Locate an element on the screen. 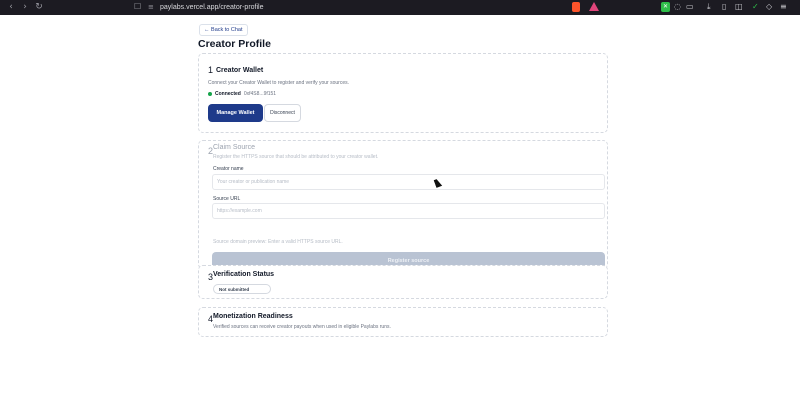 The height and width of the screenshot is (415, 800). status-dot-icon is located at coordinates (210, 94).